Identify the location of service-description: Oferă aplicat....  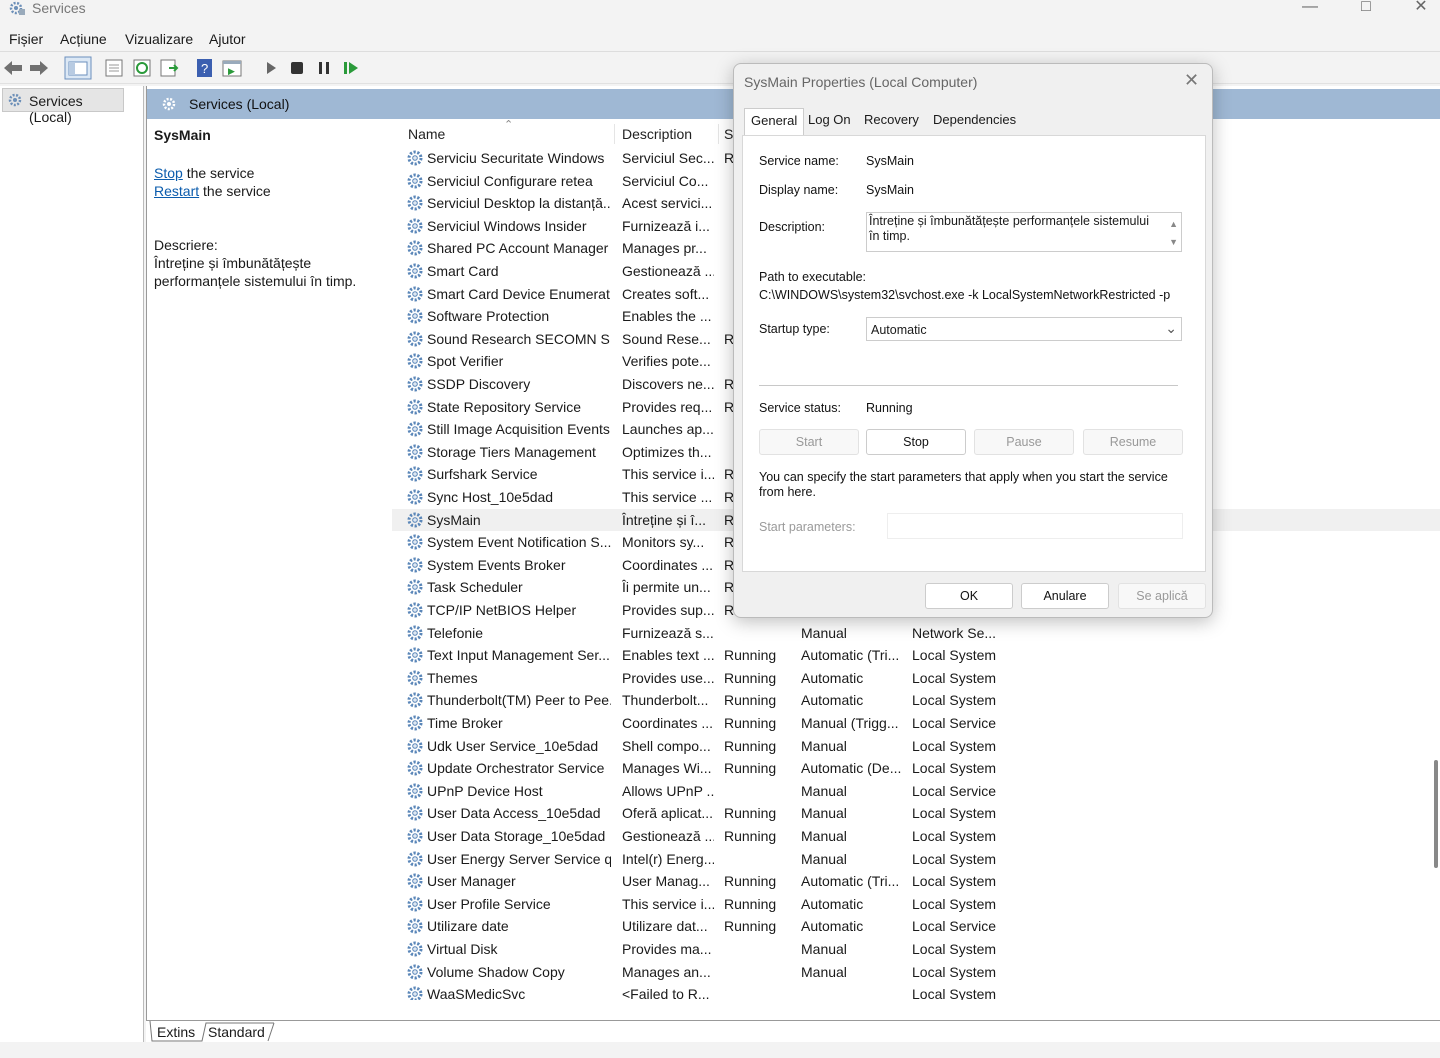
(668, 813).